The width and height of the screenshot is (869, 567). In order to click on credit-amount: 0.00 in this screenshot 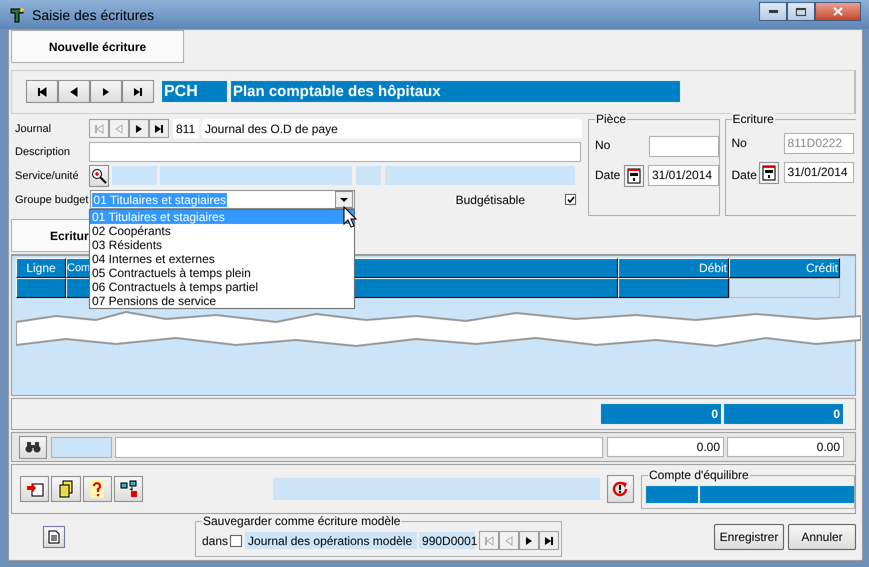, I will do `click(785, 447)`.